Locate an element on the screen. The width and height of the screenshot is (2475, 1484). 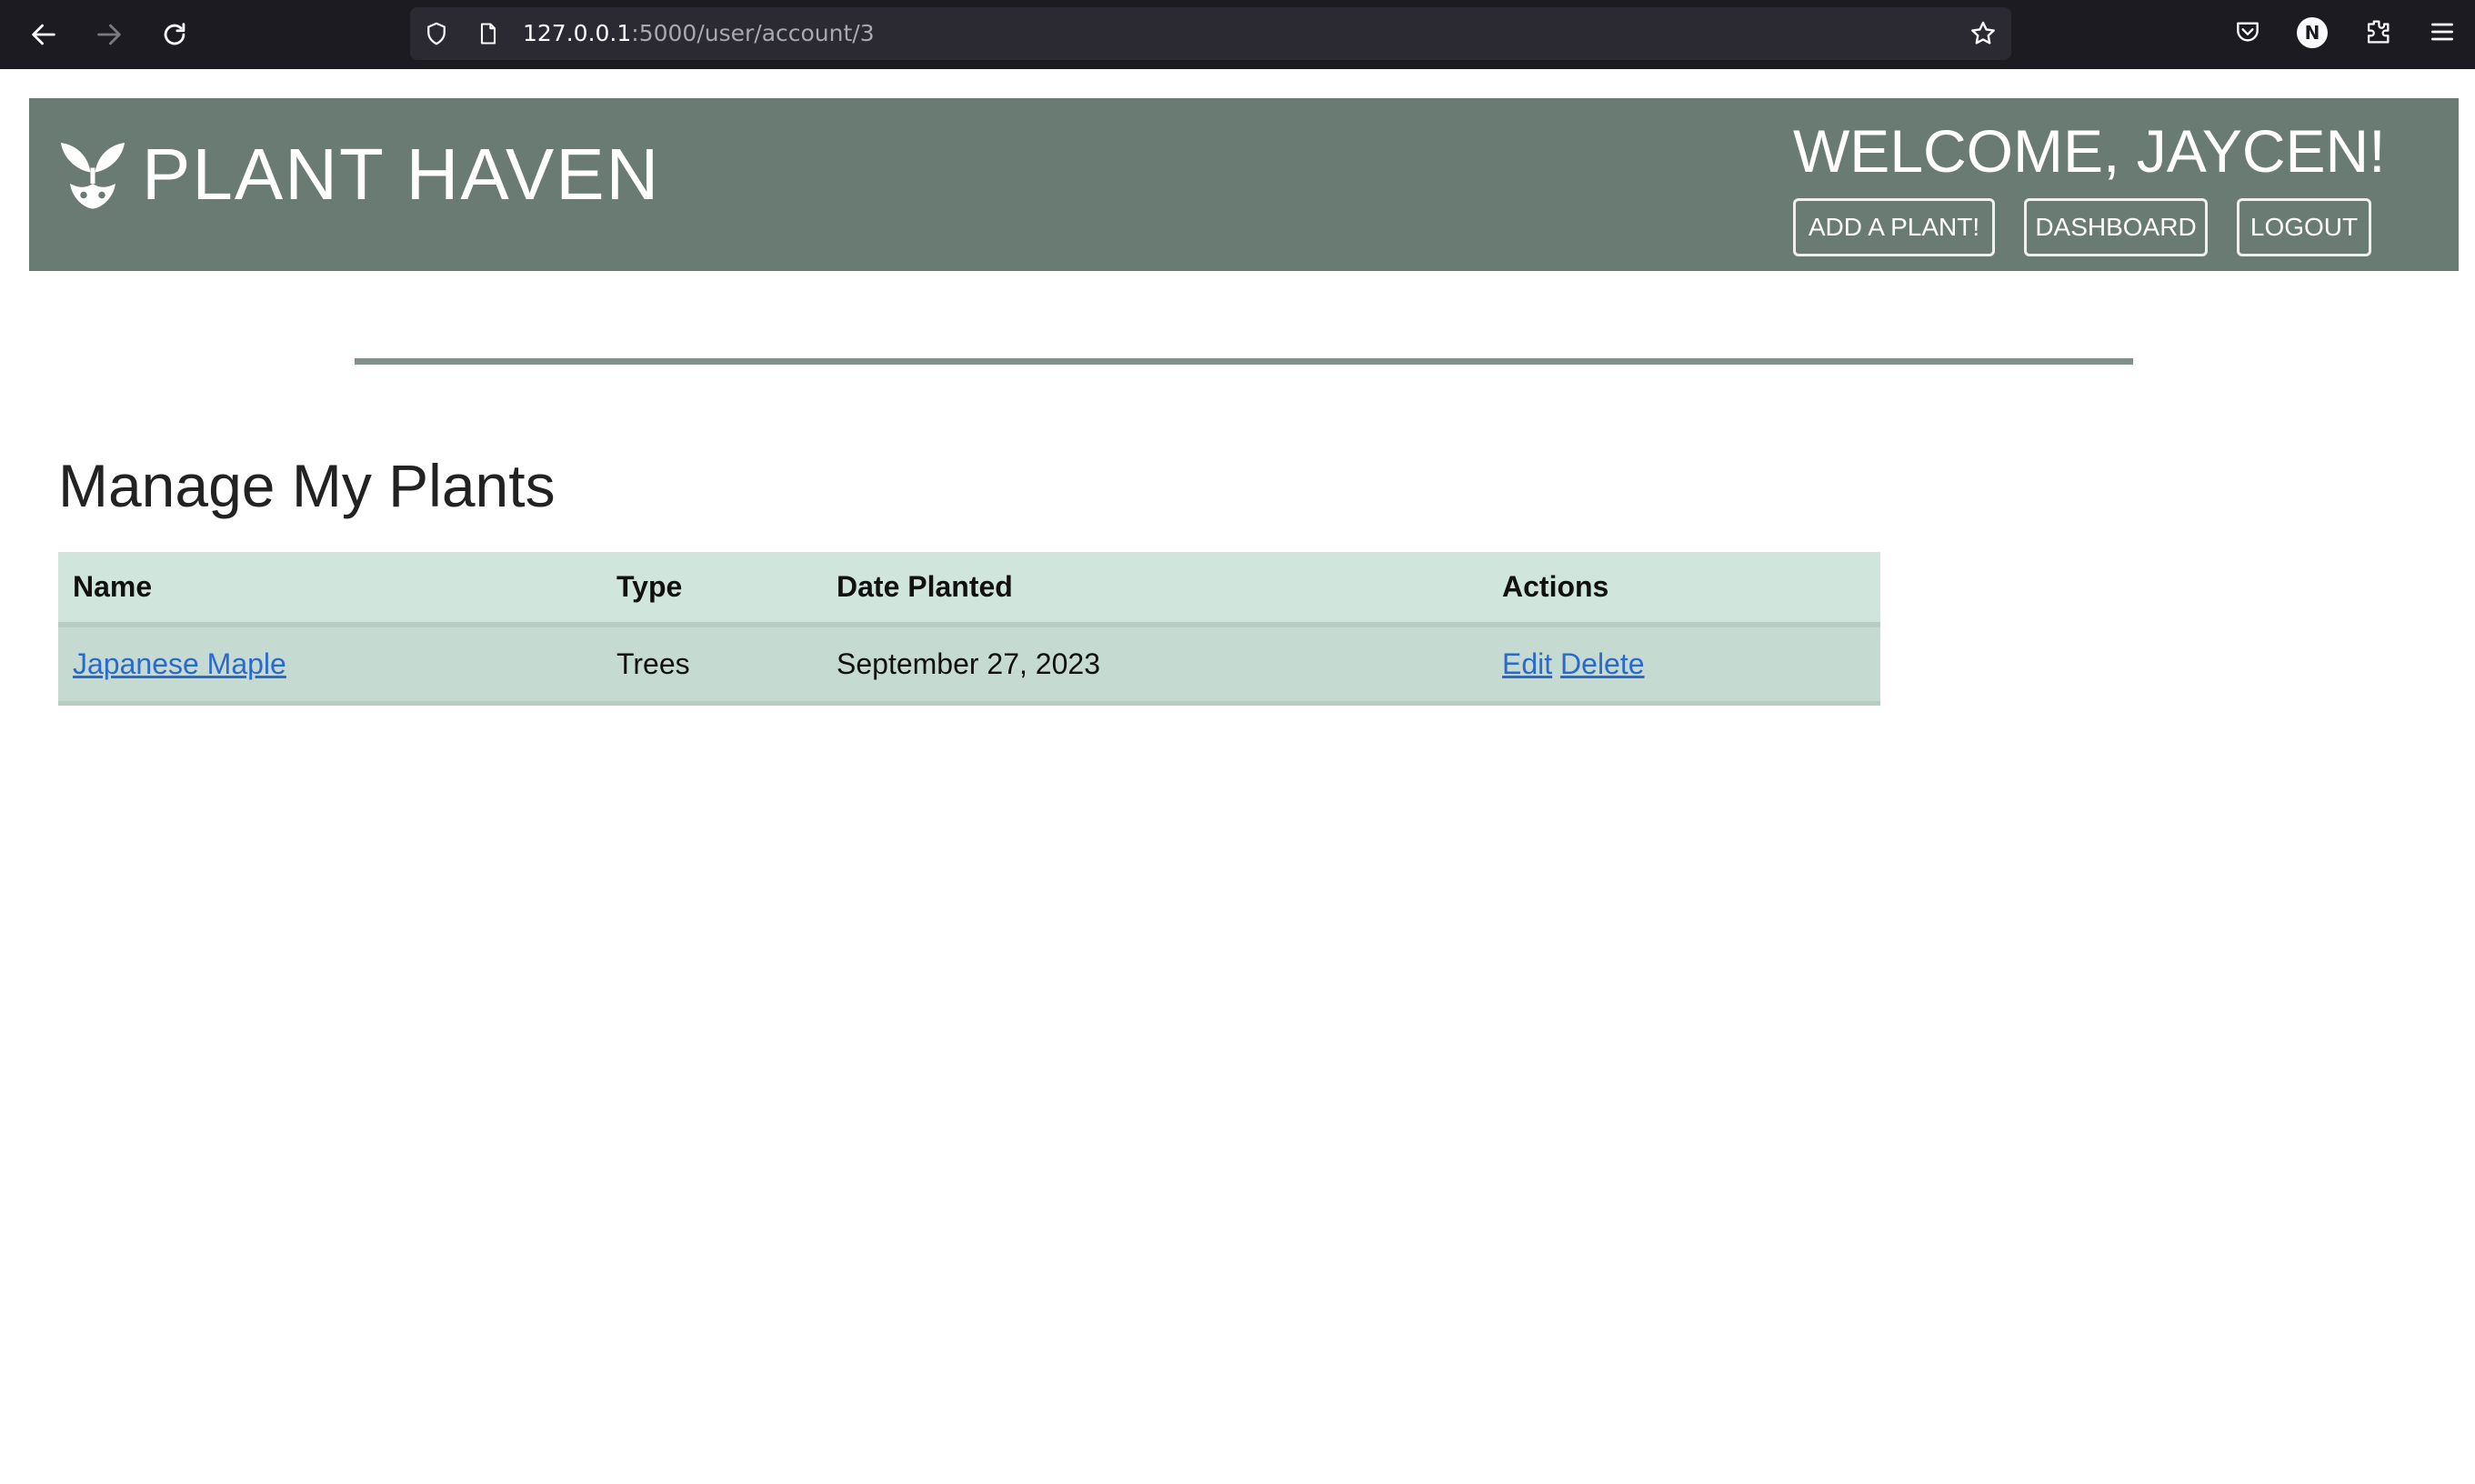
table-header-row: Name Type Date Planted Actions is located at coordinates (969, 589).